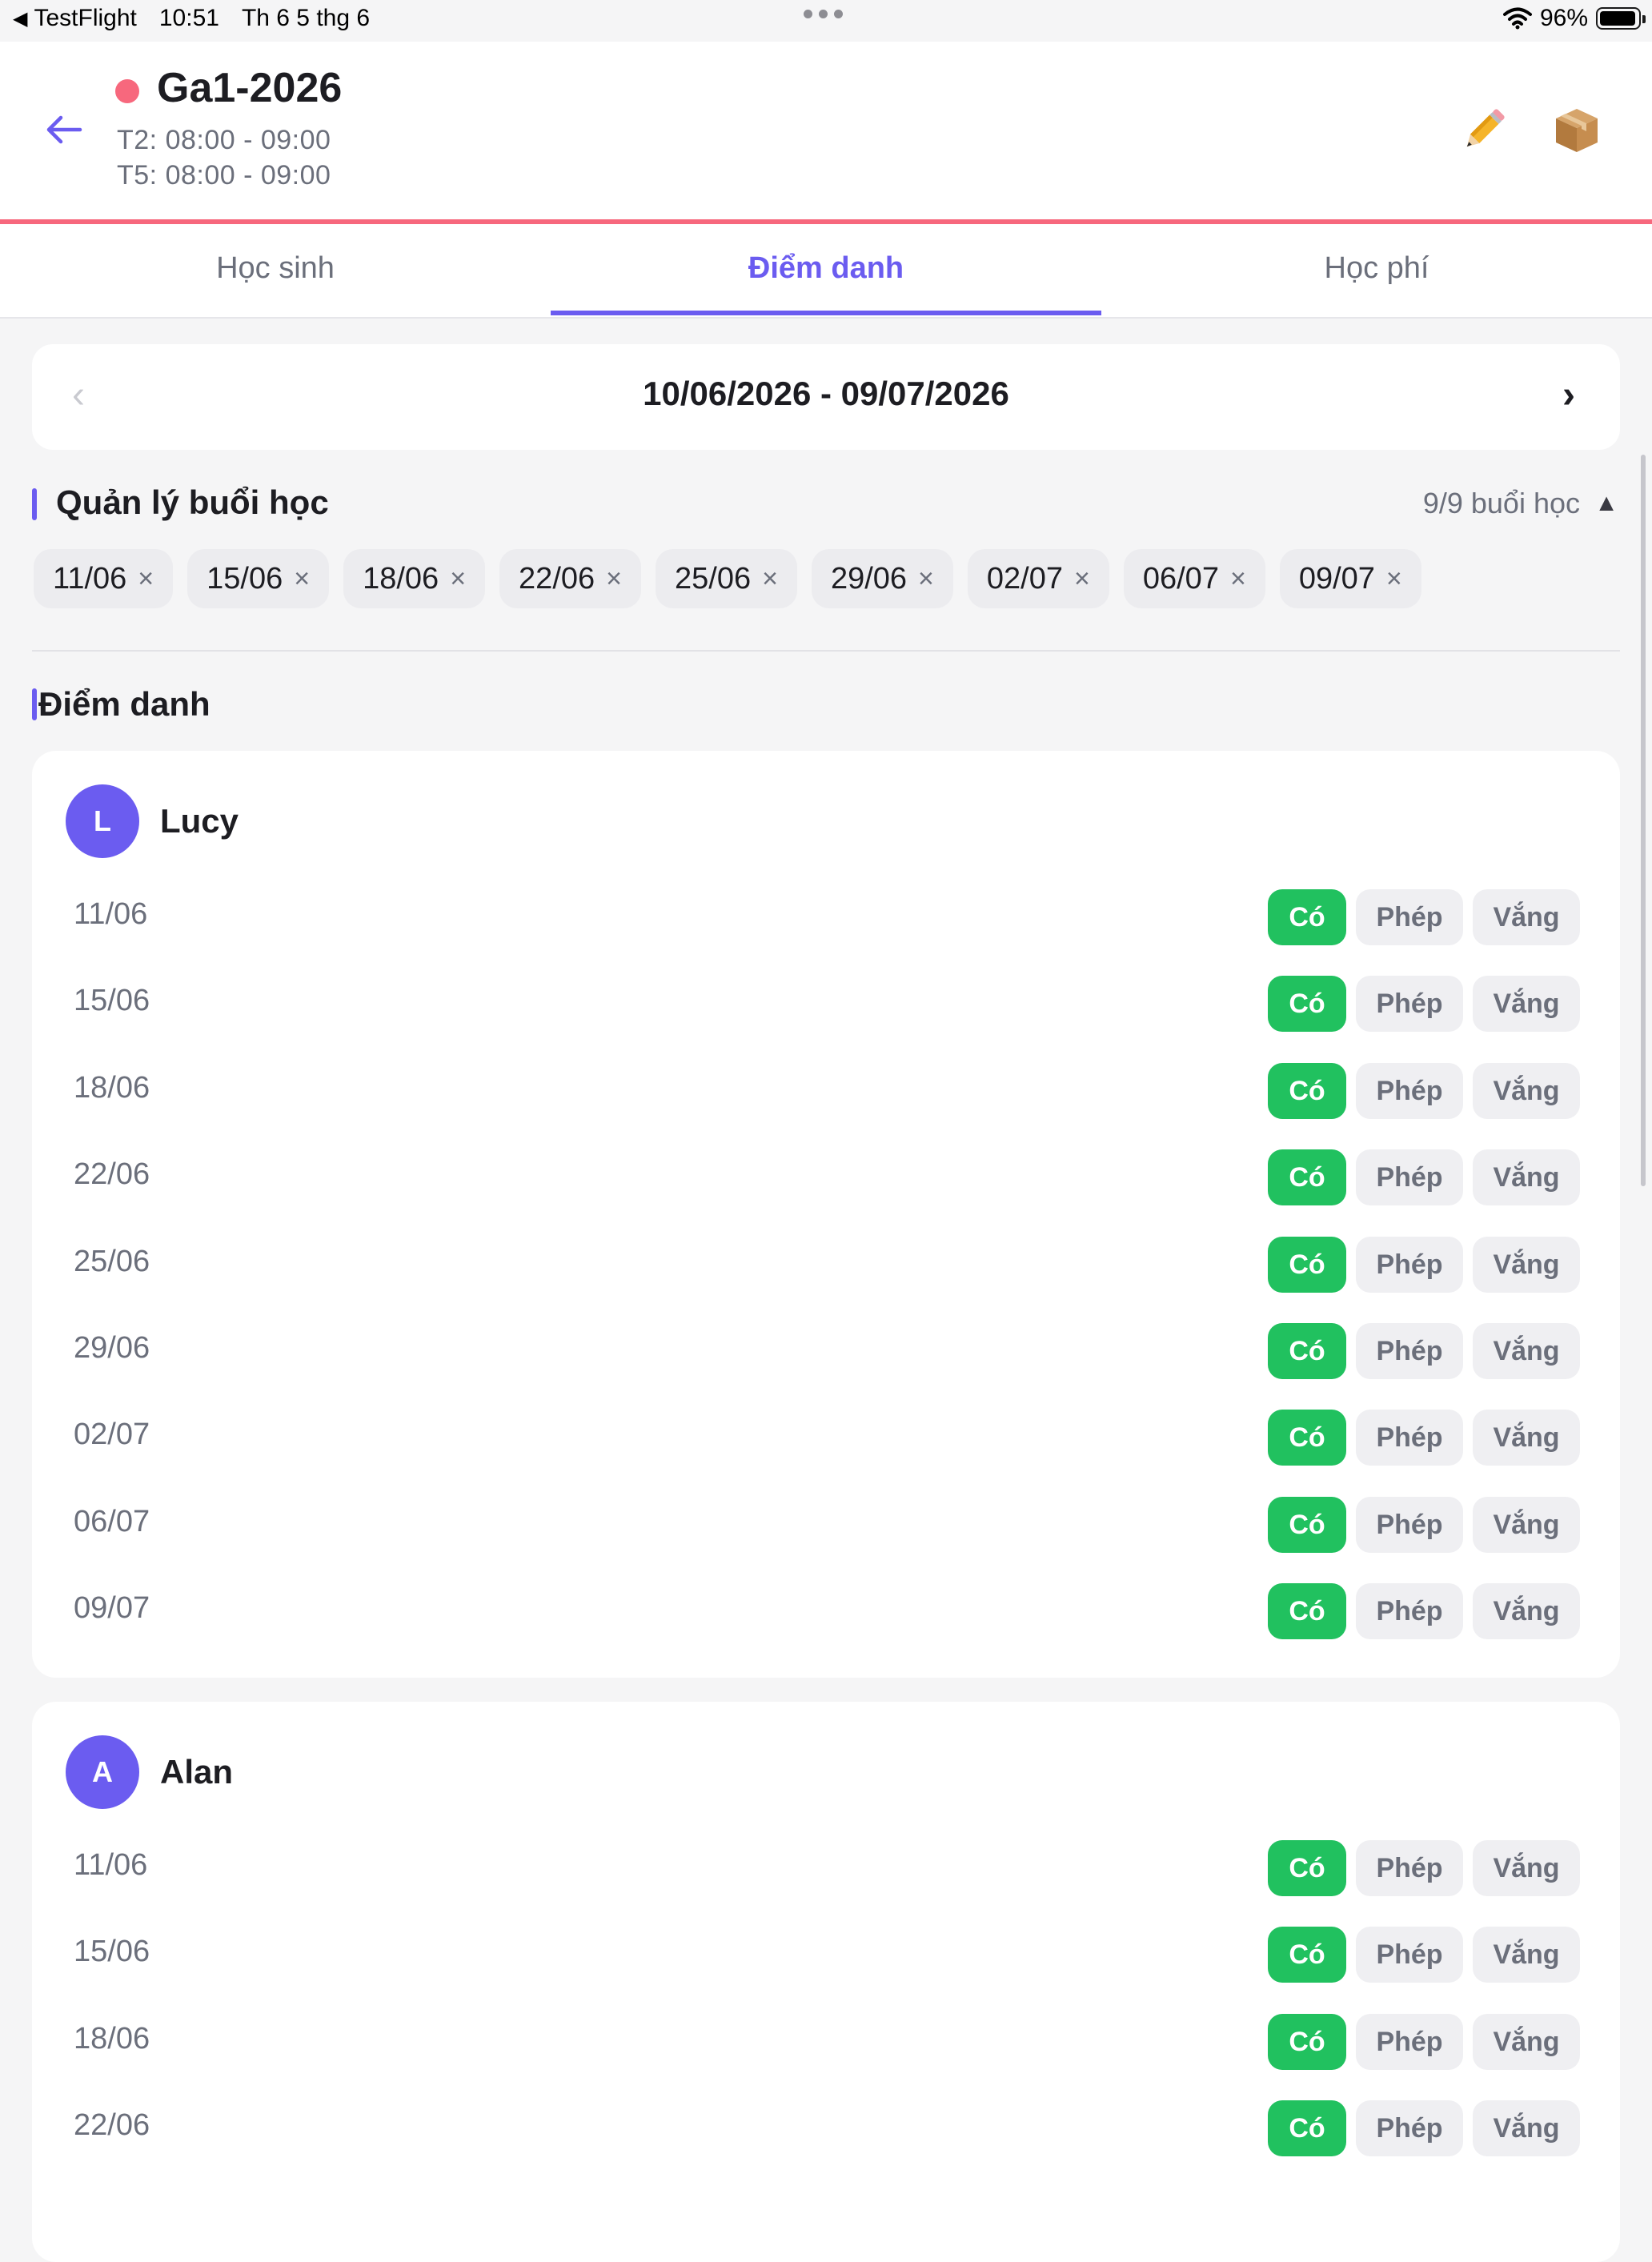 The height and width of the screenshot is (2262, 1652). What do you see at coordinates (826, 920) in the screenshot?
I see `attendance-row: 11/06 Có Phép Vắng` at bounding box center [826, 920].